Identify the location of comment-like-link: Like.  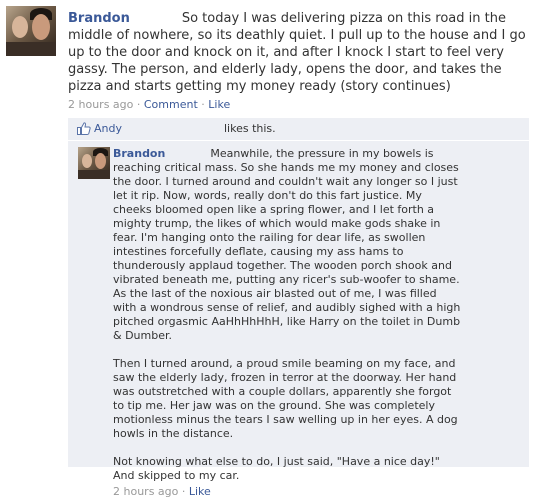
(200, 491).